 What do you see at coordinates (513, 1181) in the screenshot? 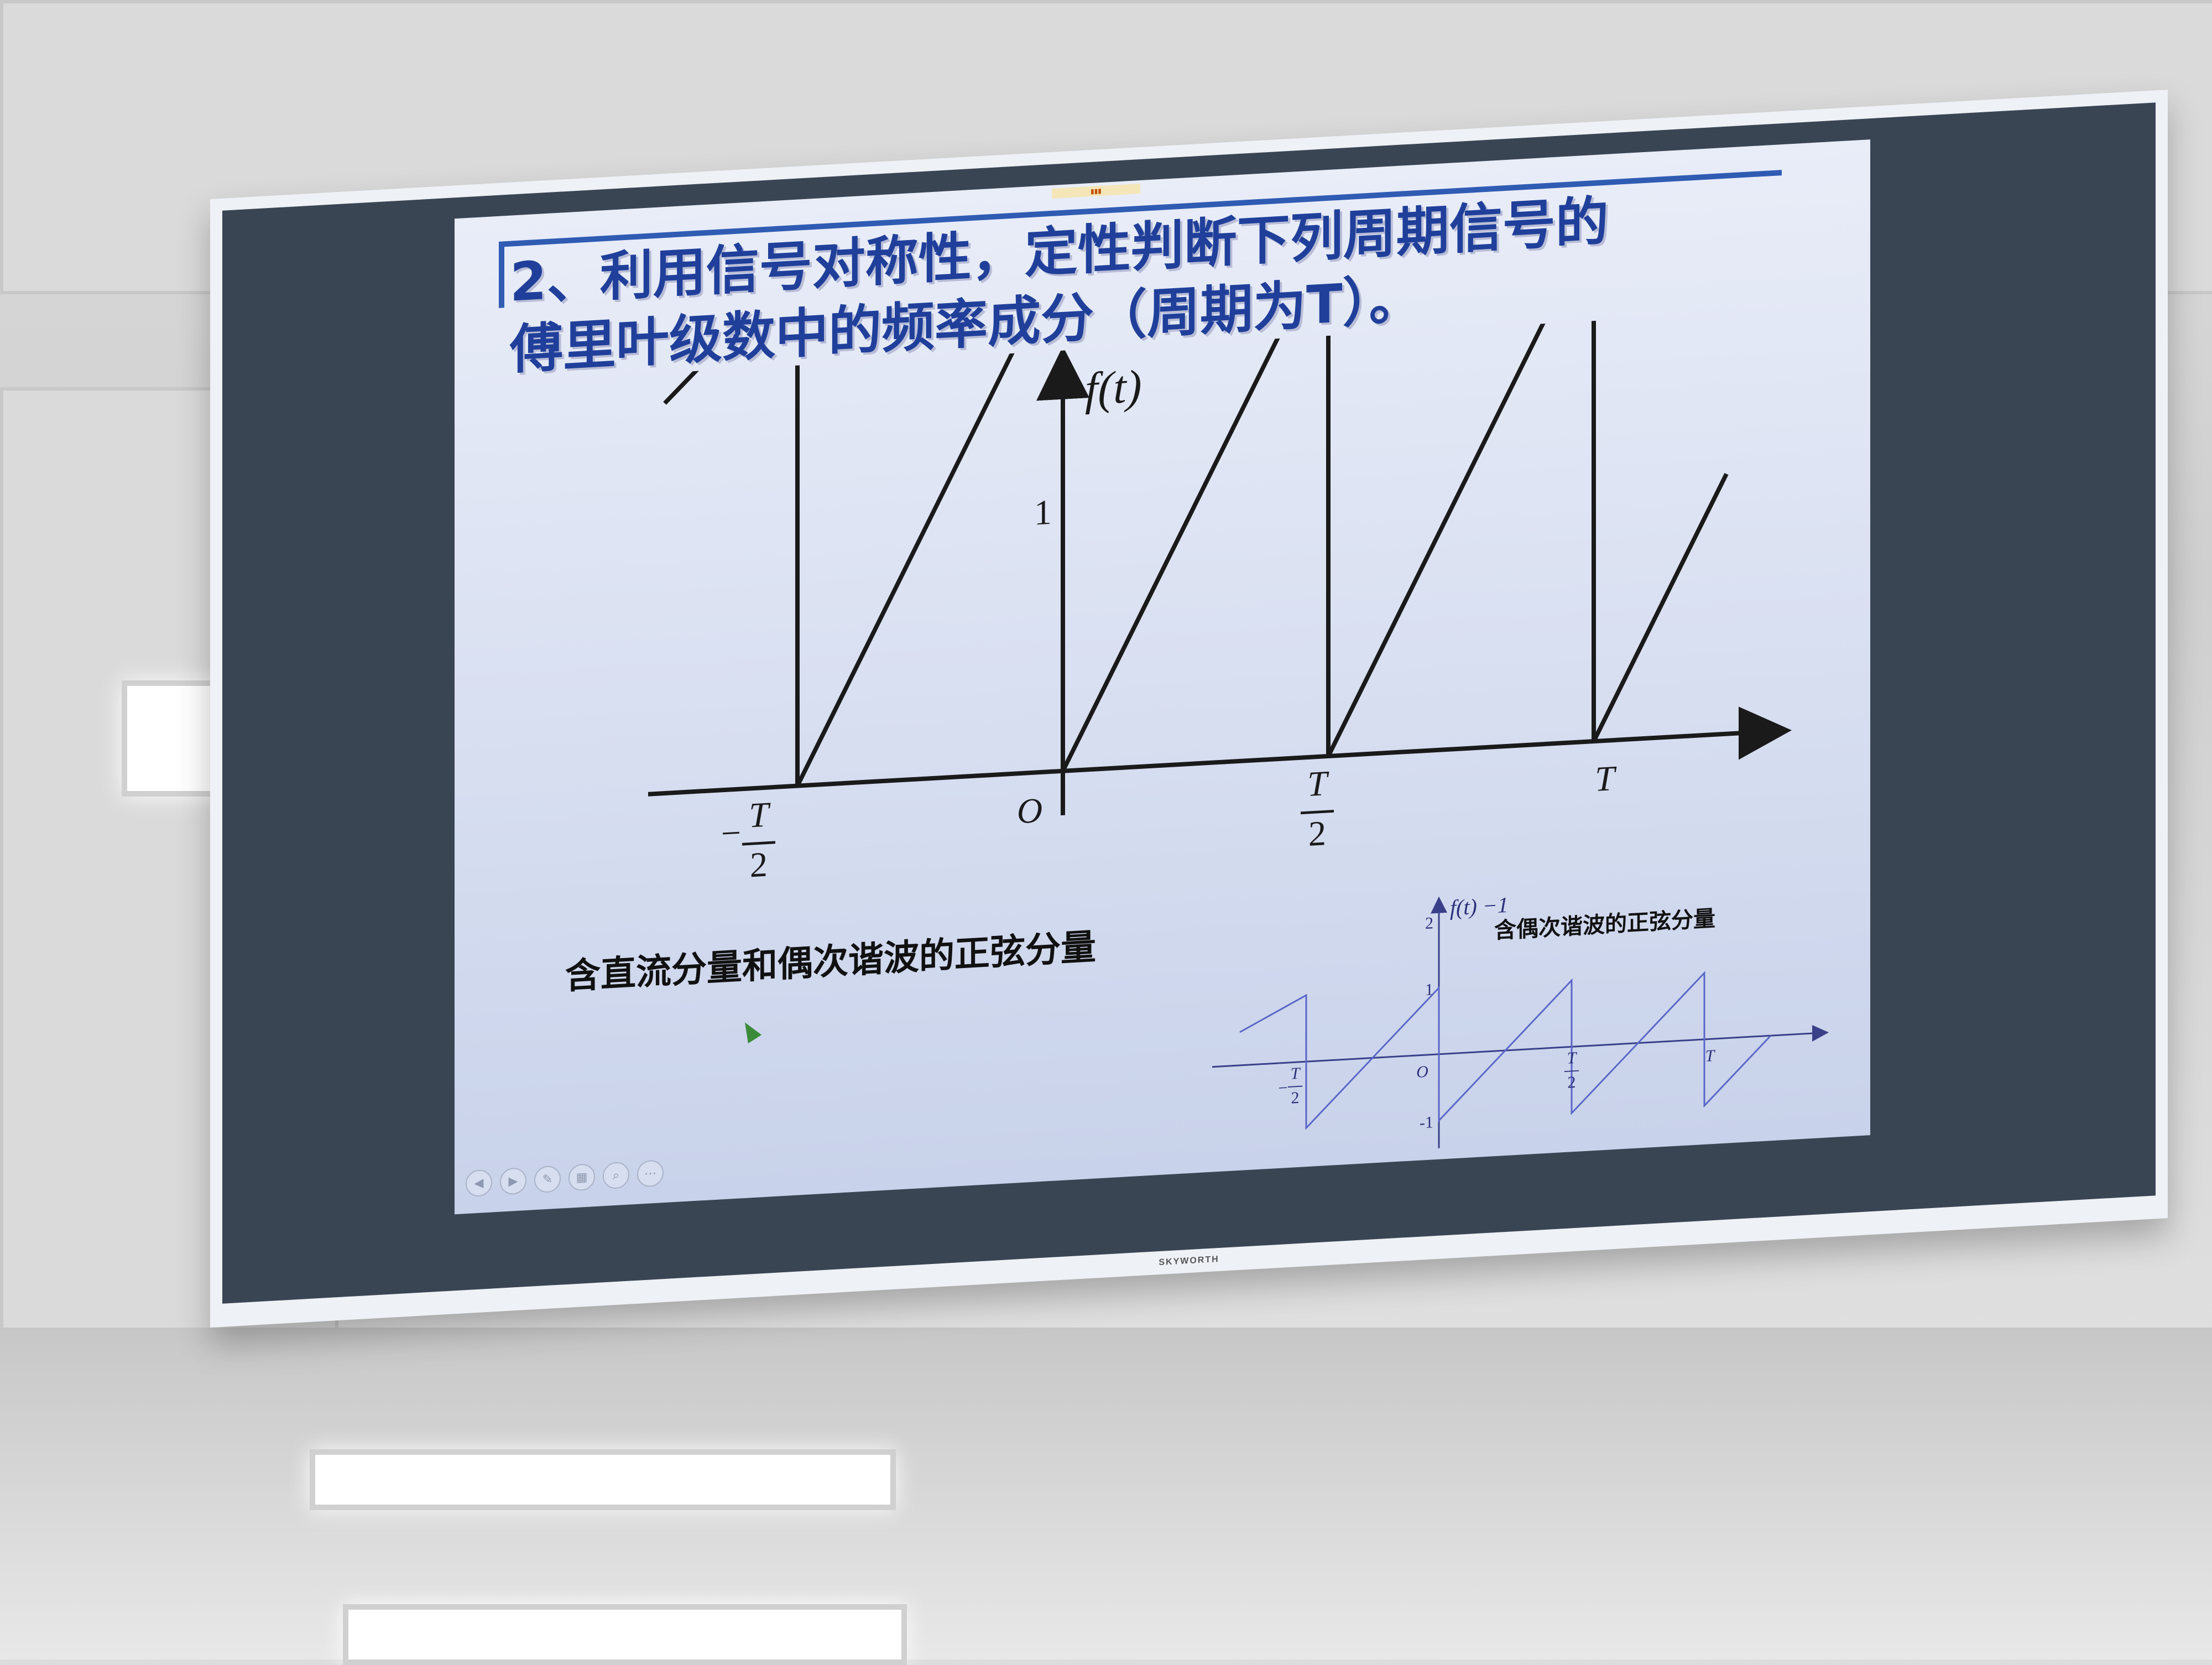
I see `next-icon: ▶` at bounding box center [513, 1181].